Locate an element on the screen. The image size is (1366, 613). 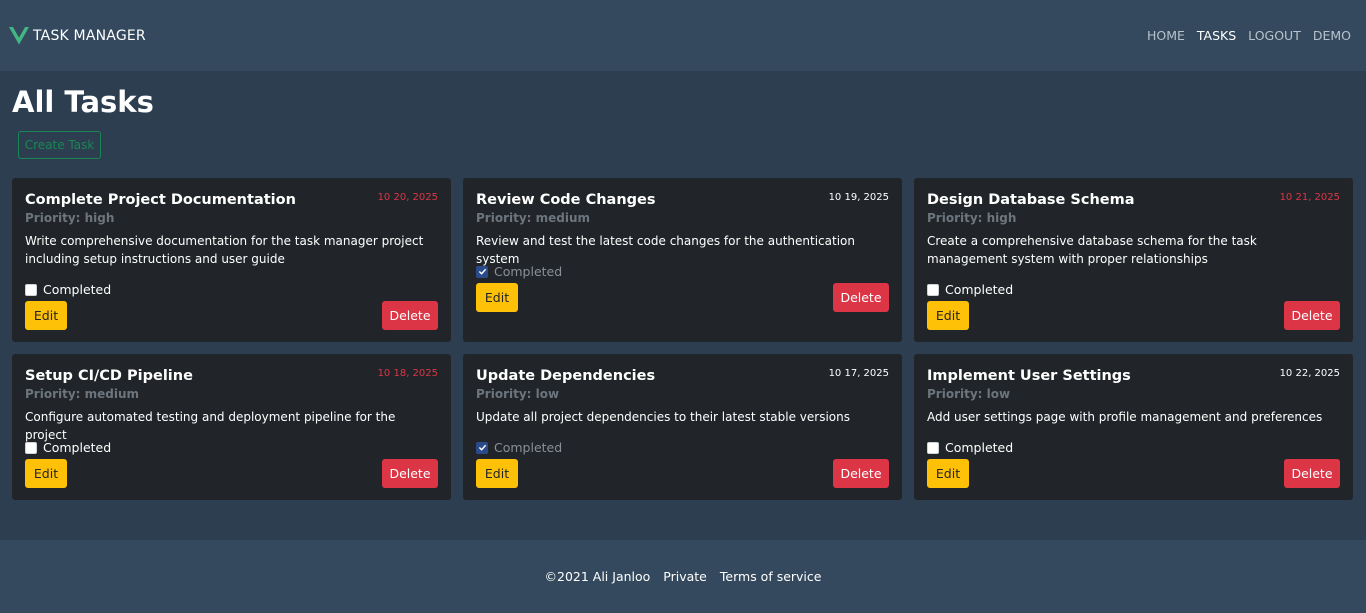
task-title: Update Dependencies is located at coordinates (566, 376).